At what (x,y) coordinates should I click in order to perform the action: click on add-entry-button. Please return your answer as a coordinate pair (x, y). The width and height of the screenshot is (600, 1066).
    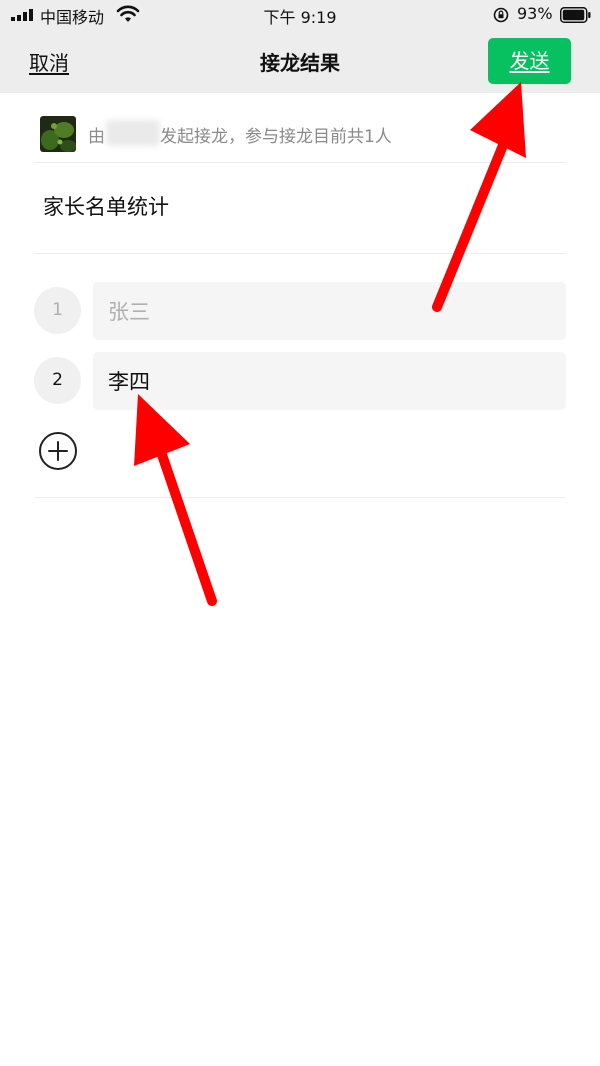
    Looking at the image, I should click on (58, 451).